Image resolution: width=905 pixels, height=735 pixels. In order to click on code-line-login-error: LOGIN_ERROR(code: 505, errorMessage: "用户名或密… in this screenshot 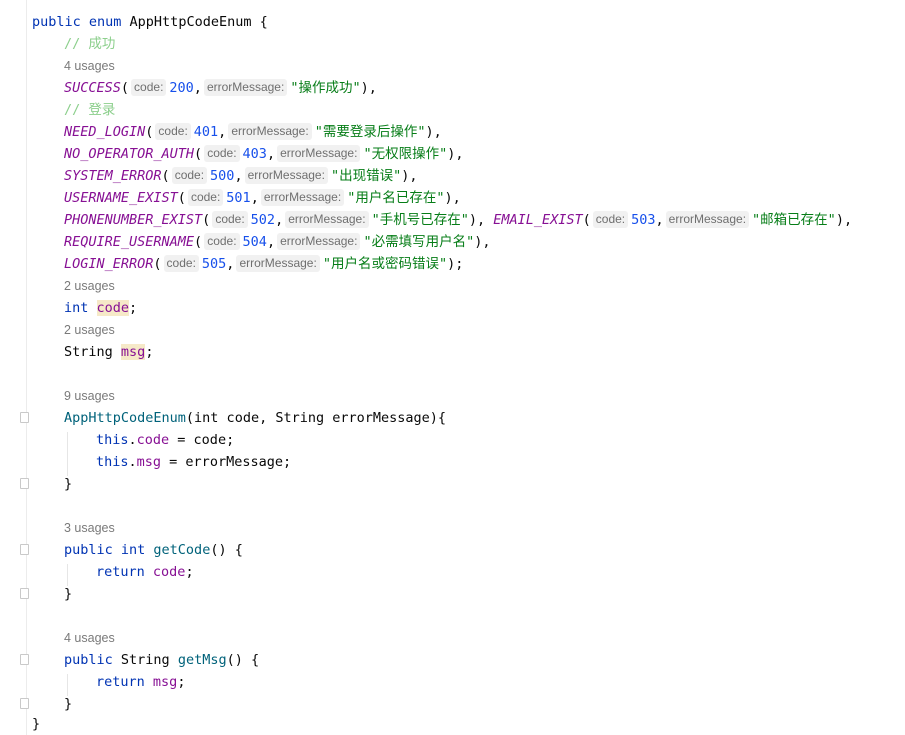, I will do `click(263, 264)`.